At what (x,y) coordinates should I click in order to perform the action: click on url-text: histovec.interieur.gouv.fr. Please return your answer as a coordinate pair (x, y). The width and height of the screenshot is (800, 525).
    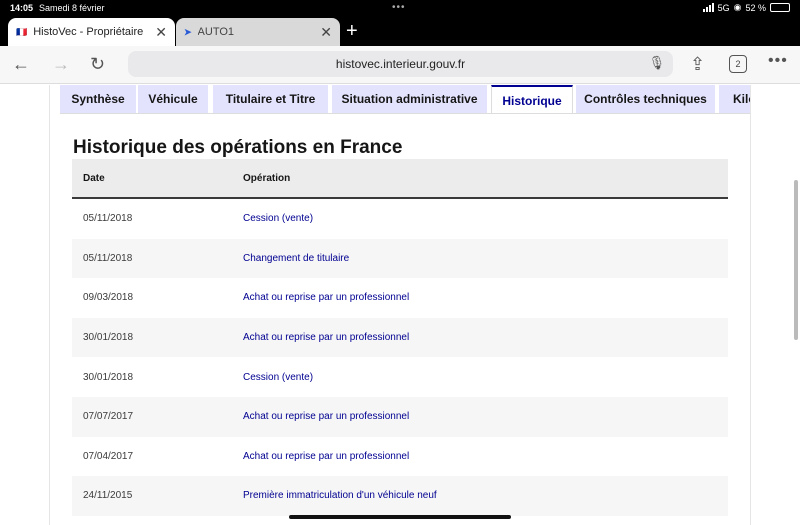
    Looking at the image, I should click on (400, 64).